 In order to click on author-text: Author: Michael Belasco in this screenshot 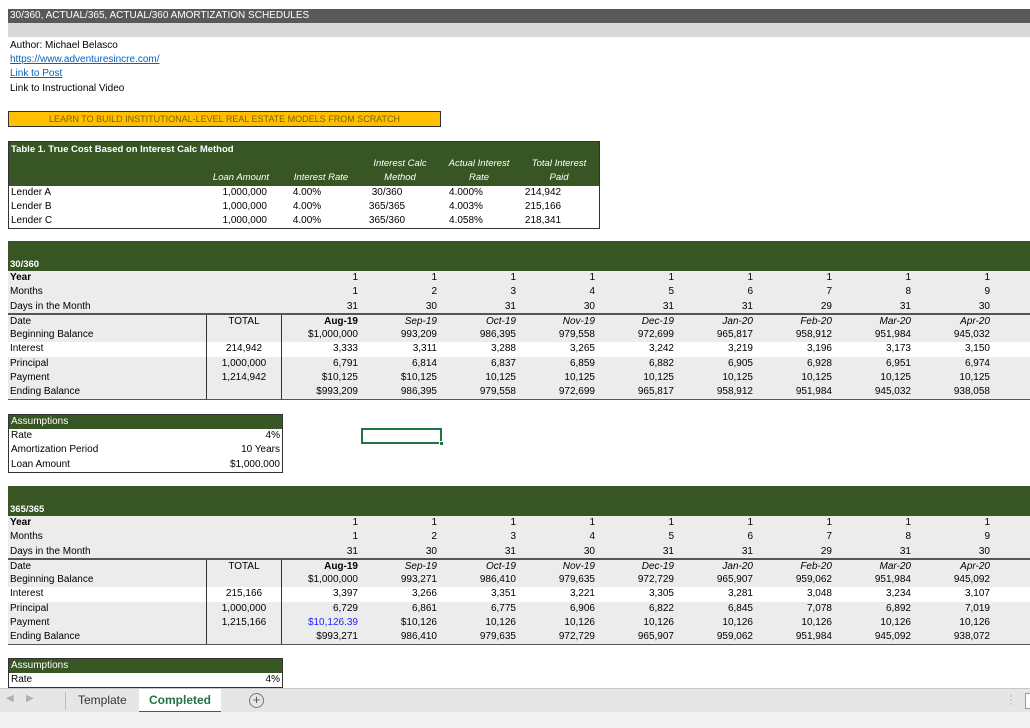, I will do `click(64, 45)`.